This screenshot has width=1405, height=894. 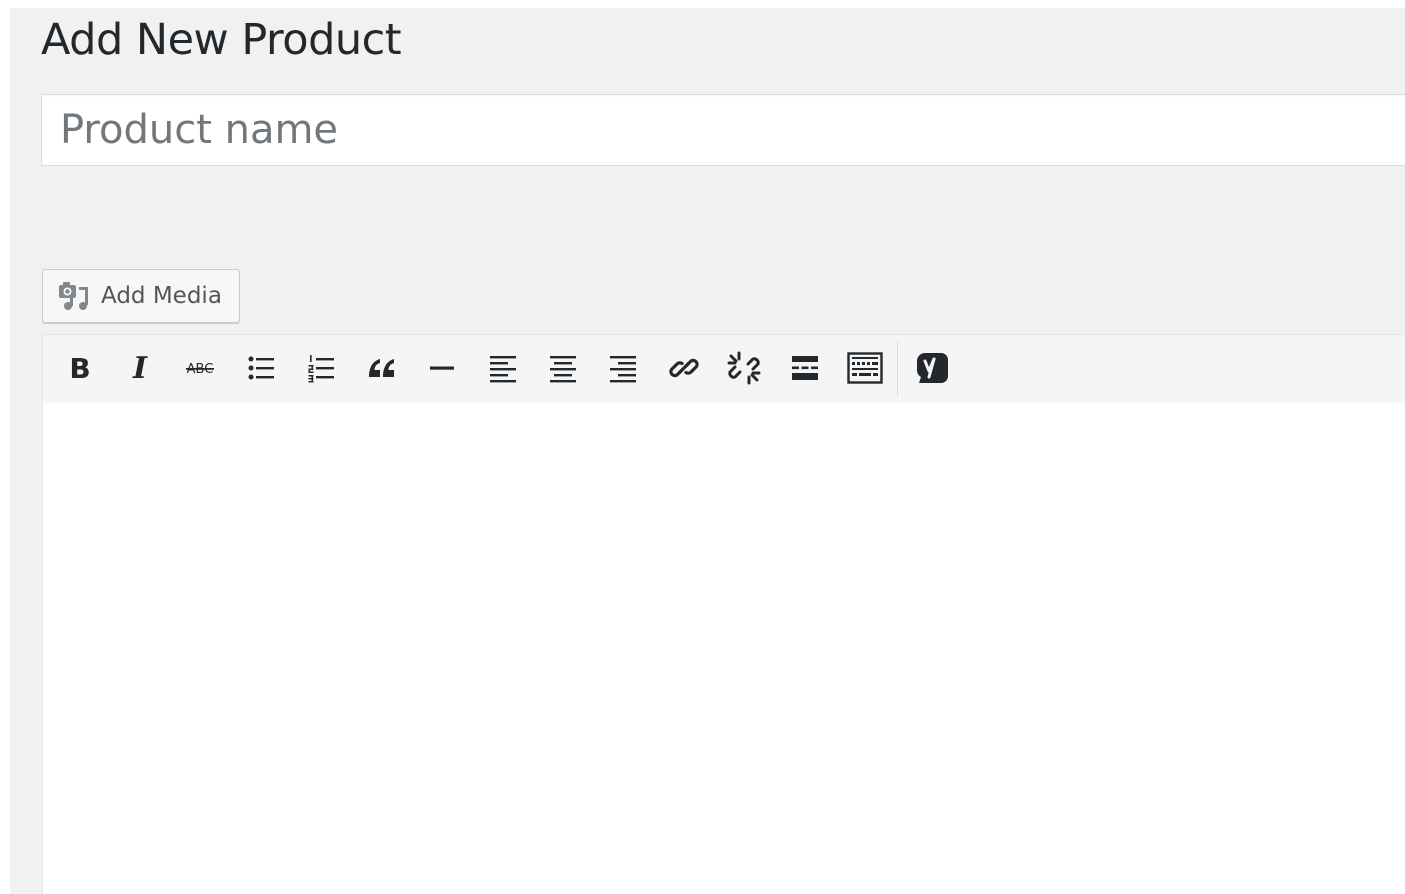 I want to click on align-center-button, so click(x=563, y=368).